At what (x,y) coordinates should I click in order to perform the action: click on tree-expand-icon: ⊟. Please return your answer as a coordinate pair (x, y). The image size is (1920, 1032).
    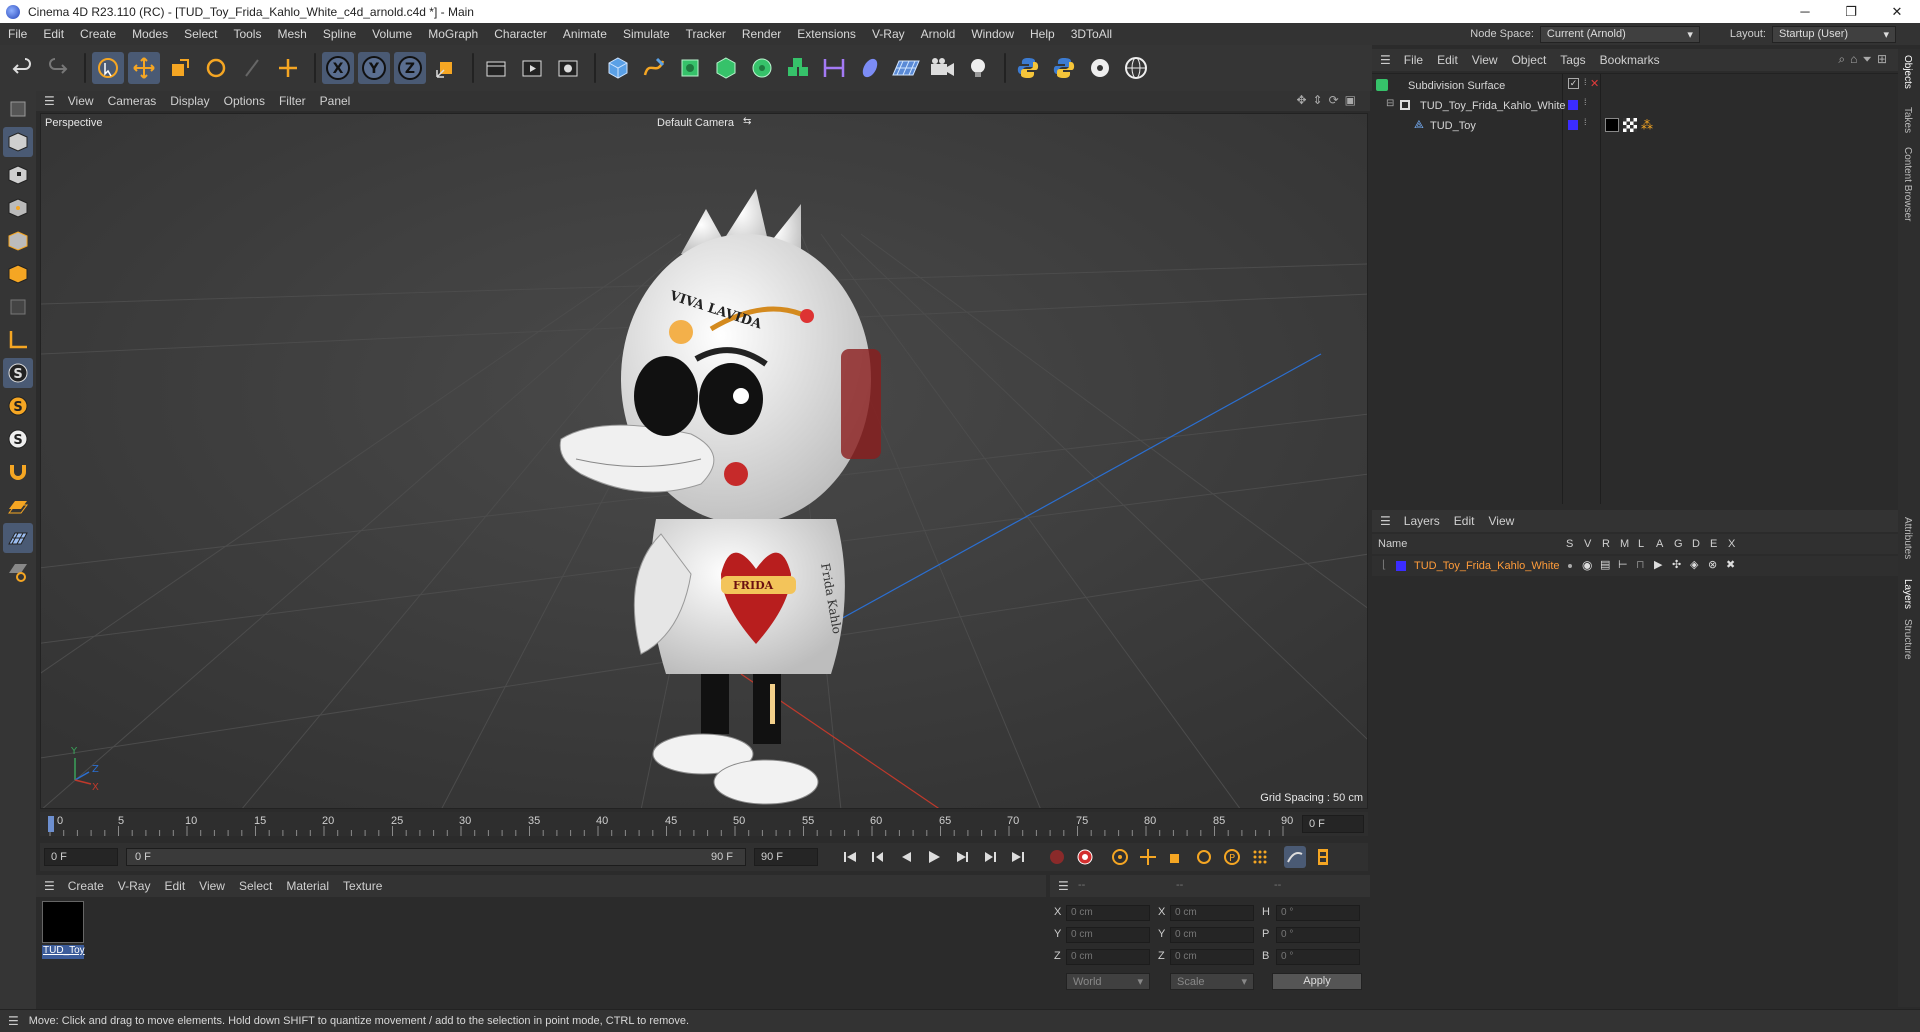
    Looking at the image, I should click on (1390, 103).